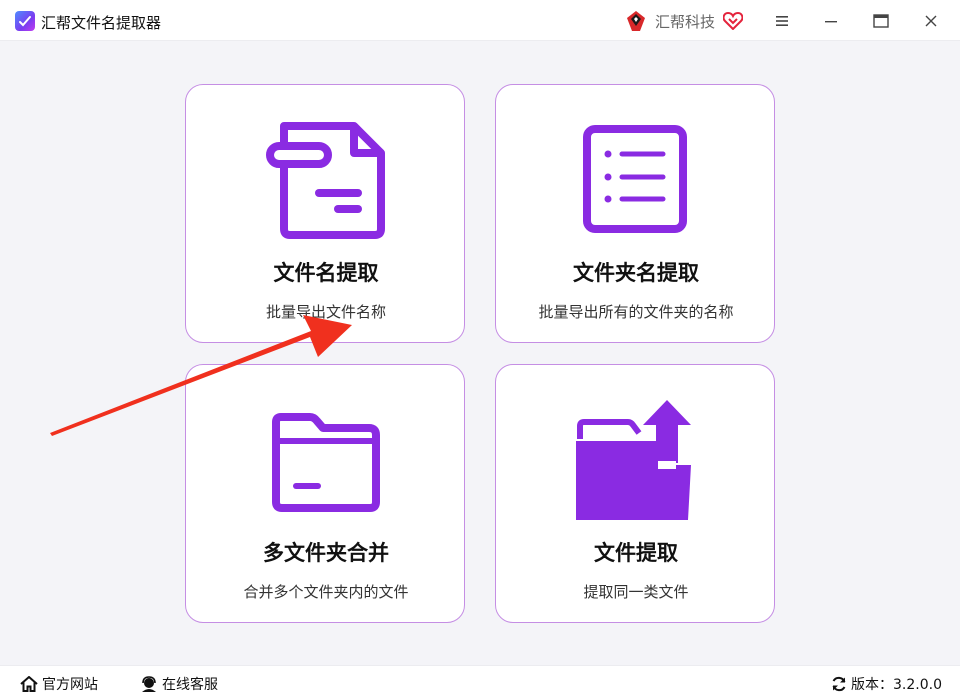  I want to click on menu-button, so click(782, 21).